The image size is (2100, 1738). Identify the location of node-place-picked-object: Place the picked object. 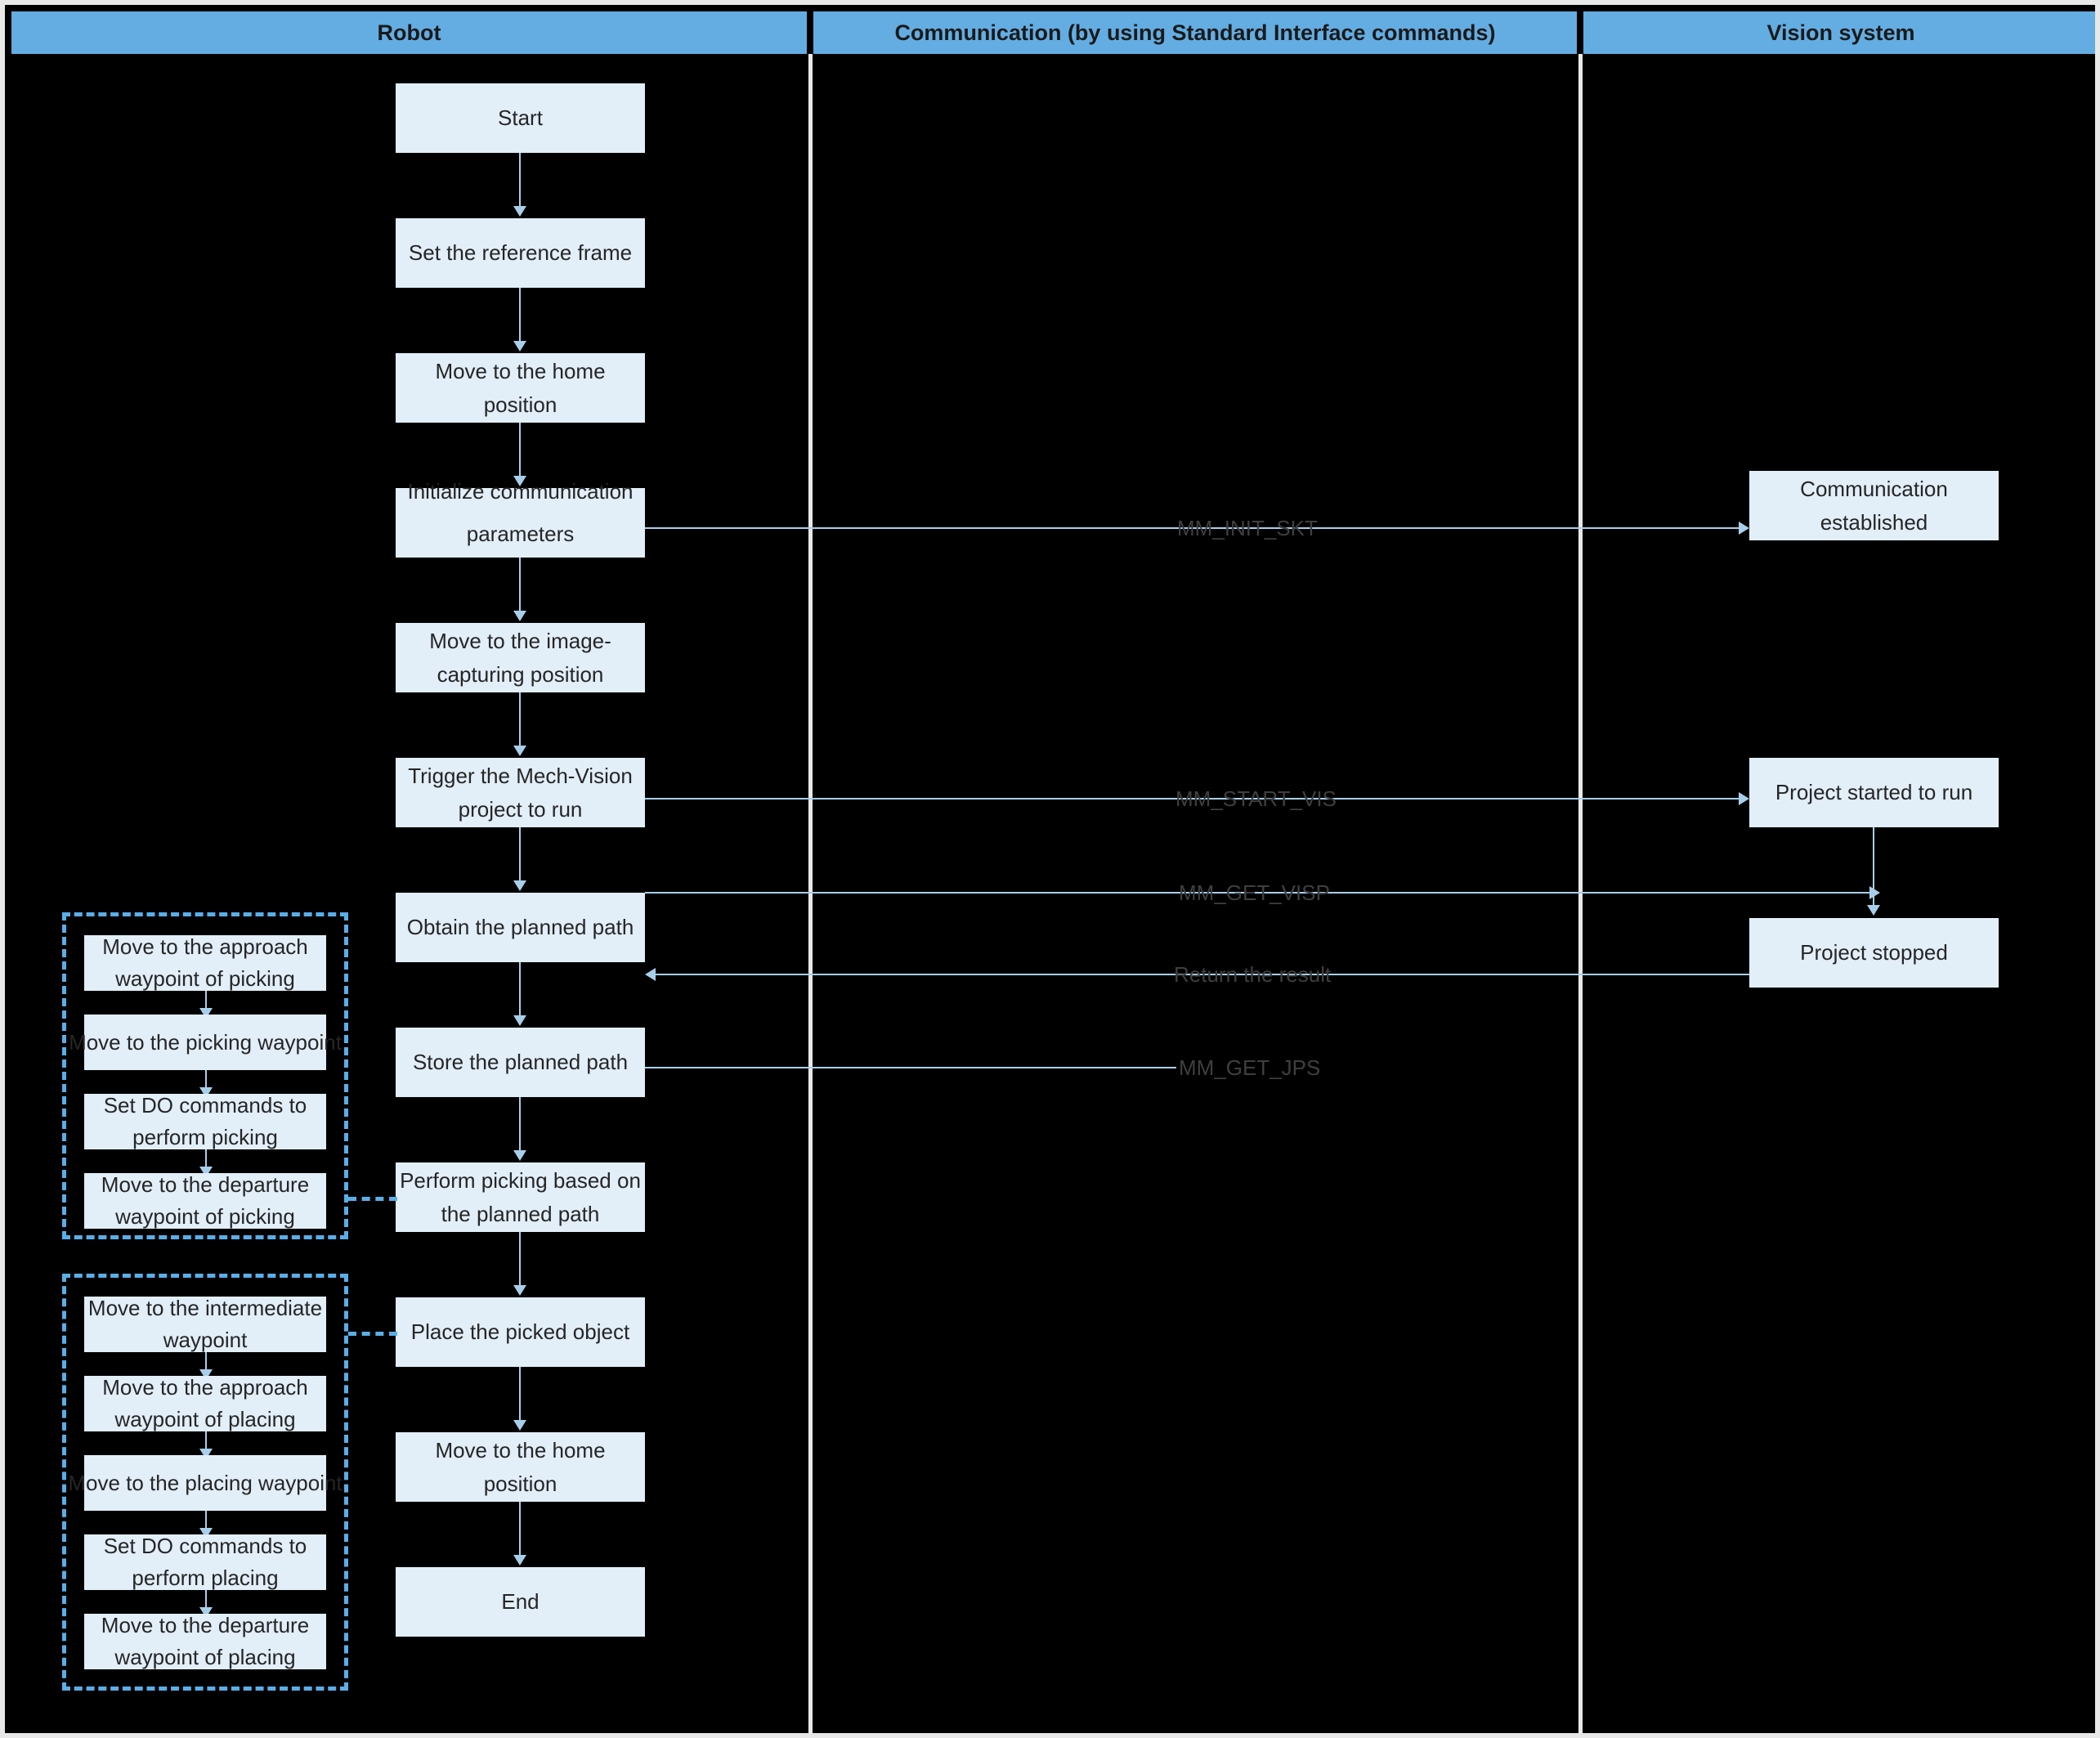
(520, 1332).